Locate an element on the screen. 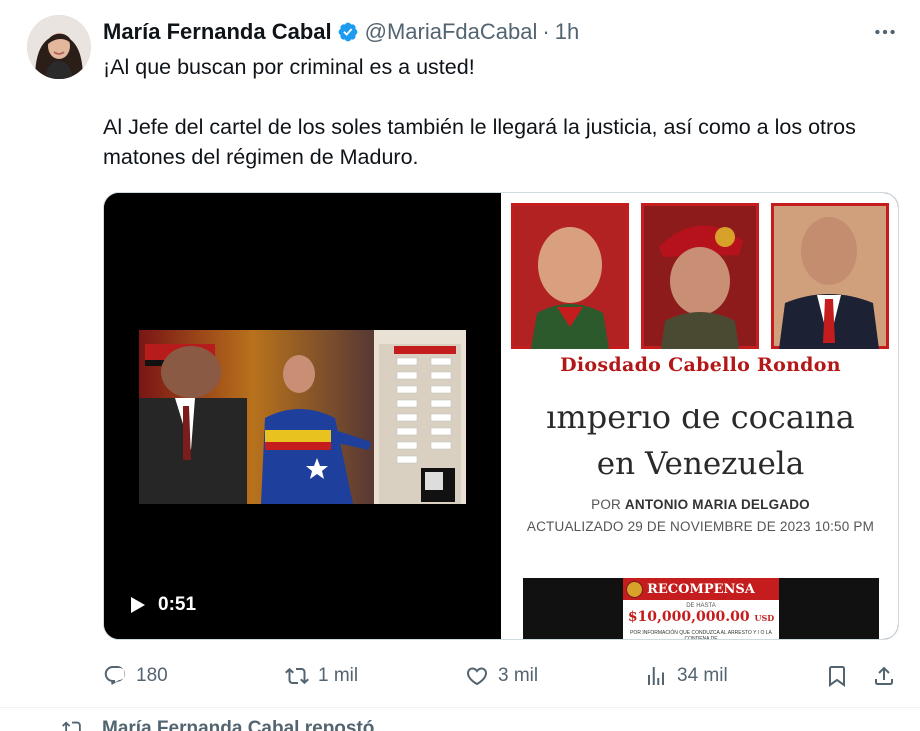 Image resolution: width=920 pixels, height=731 pixels. reward-amount-line: $10,000,000.00 USD is located at coordinates (701, 617).